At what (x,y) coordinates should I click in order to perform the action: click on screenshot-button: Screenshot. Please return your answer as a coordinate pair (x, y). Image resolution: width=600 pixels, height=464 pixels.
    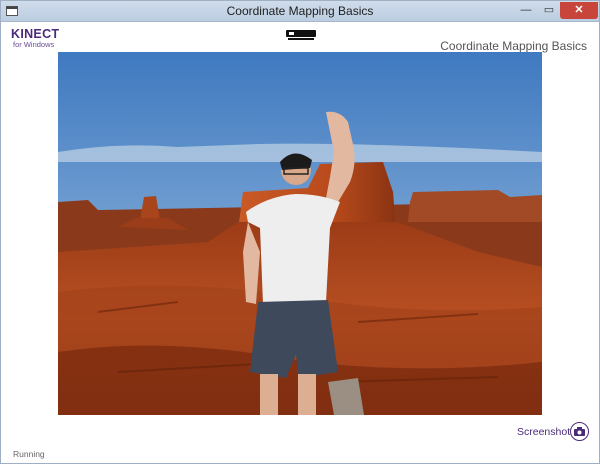
    Looking at the image, I should click on (552, 432).